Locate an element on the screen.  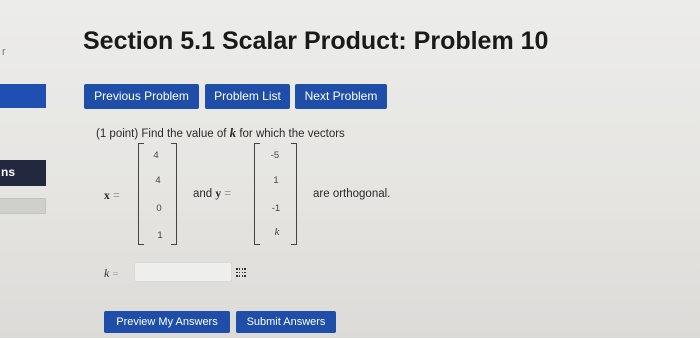
y-vector-entry: -5 is located at coordinates (275, 155).